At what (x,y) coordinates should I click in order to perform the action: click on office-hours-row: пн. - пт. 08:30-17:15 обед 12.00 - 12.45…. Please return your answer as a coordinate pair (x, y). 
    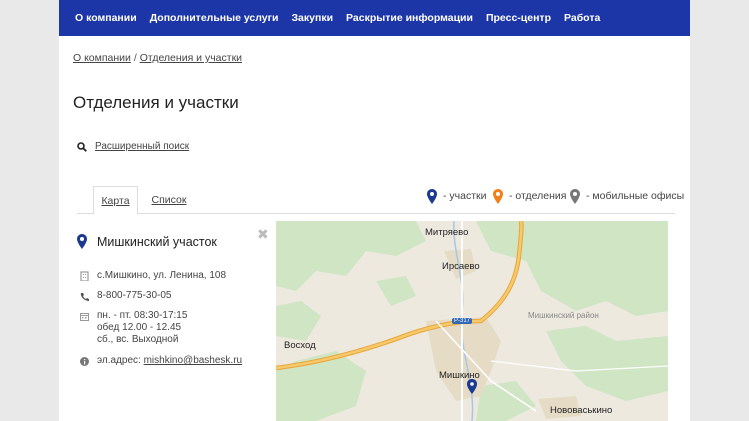
    Looking at the image, I should click on (133, 328).